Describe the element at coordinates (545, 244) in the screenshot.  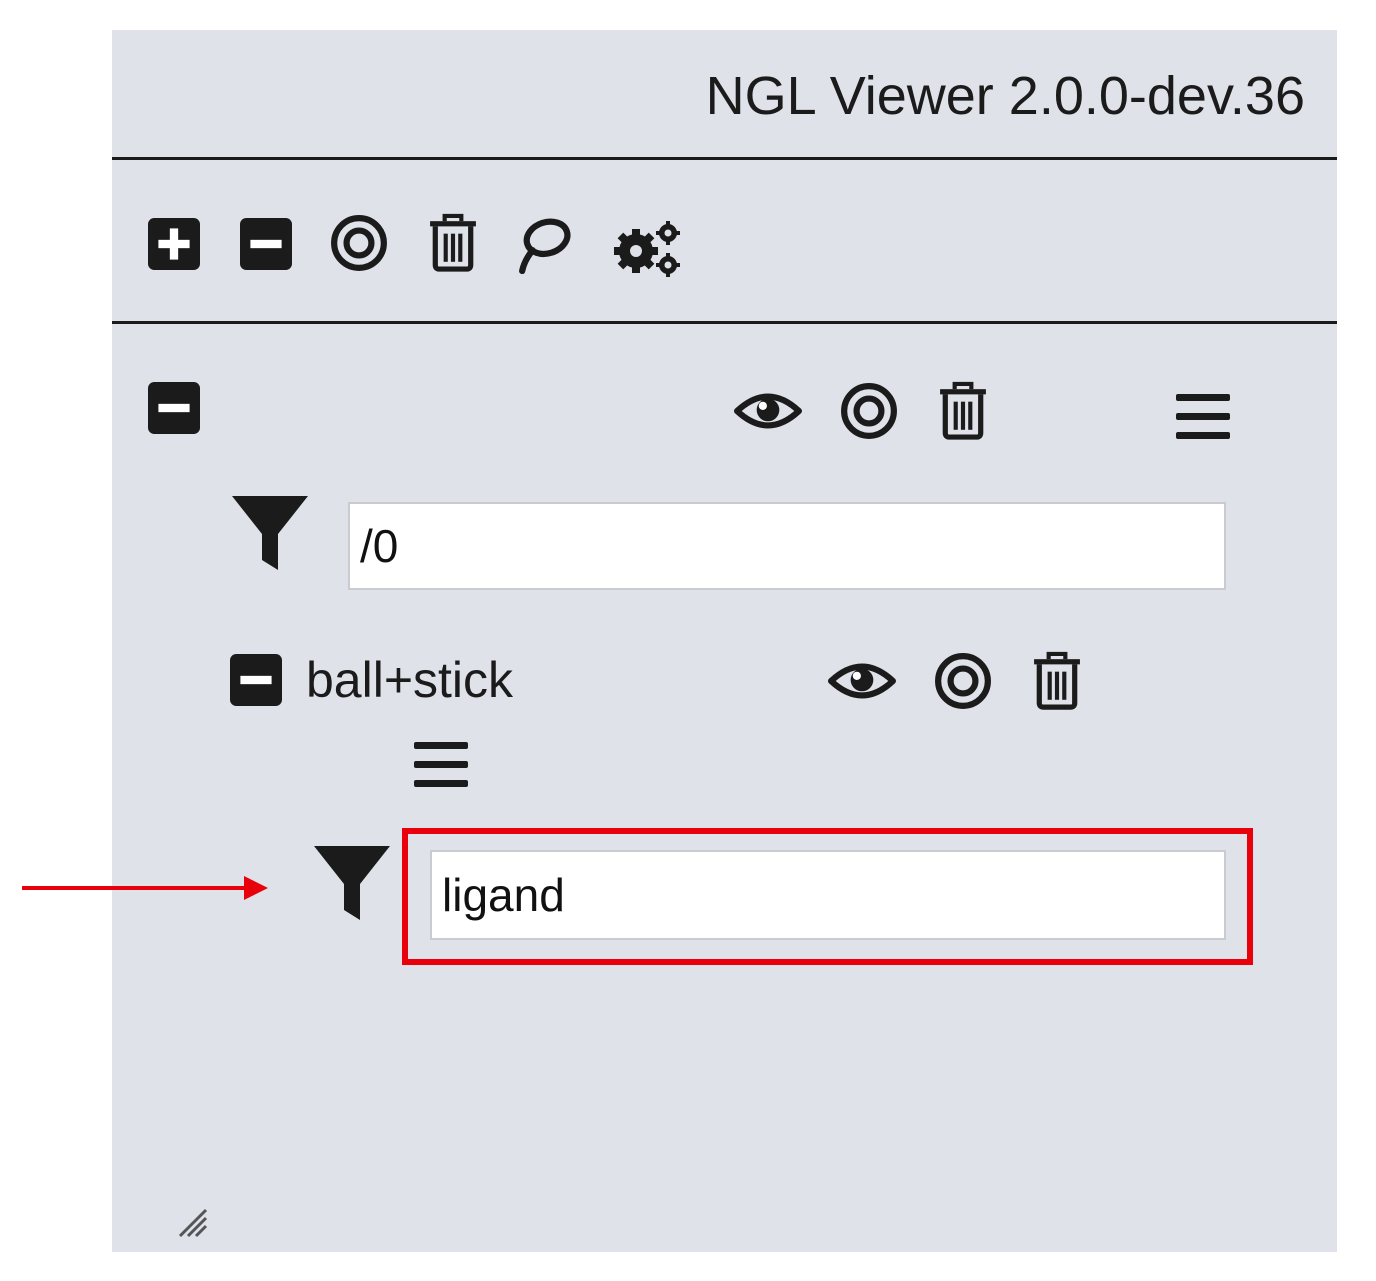
I see `lasso-icon` at that location.